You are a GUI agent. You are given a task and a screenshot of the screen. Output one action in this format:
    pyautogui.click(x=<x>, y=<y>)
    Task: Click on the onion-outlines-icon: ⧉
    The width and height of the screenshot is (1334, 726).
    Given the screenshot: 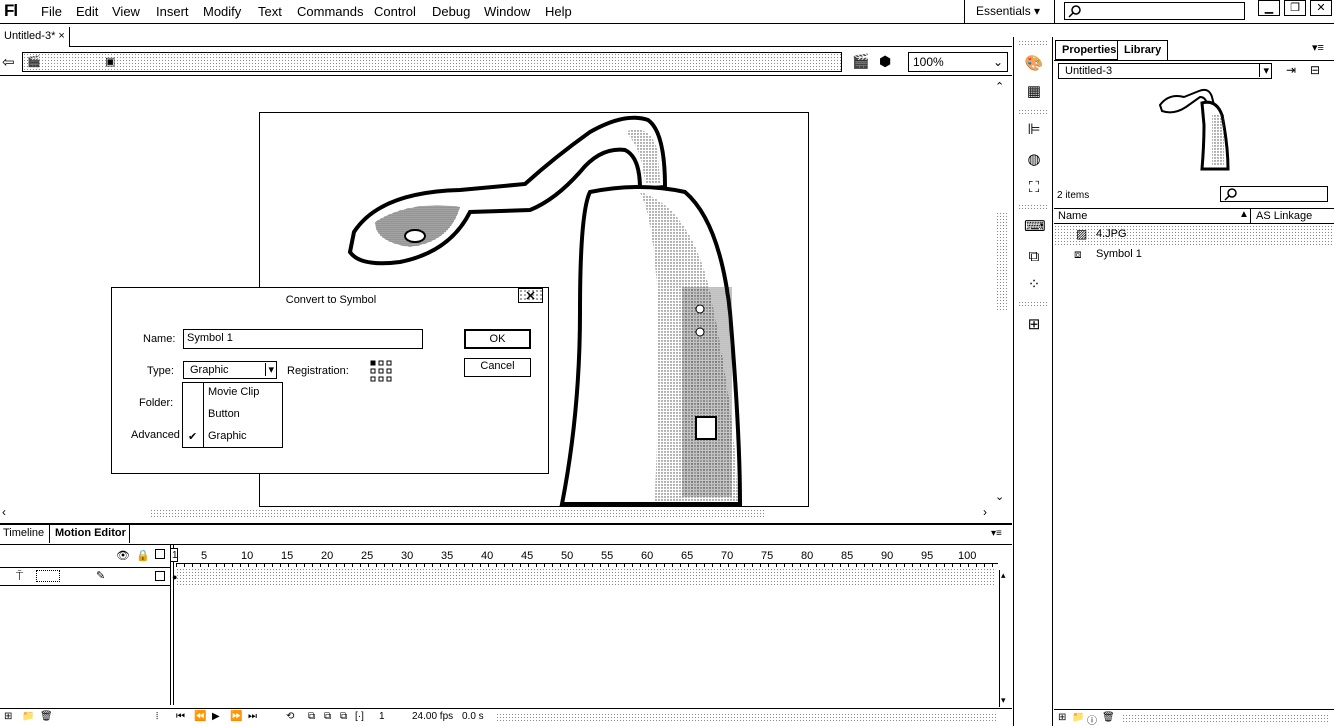 What is the action you would take?
    pyautogui.click(x=327, y=716)
    